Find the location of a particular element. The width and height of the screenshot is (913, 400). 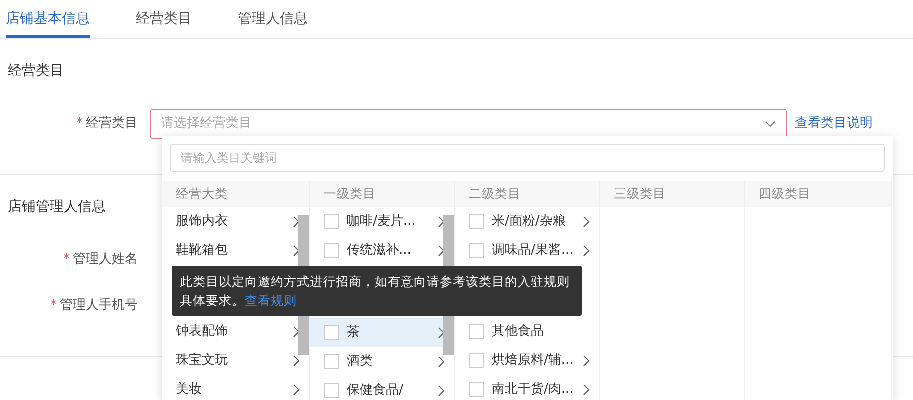

column-header: 一级类目 is located at coordinates (382, 194).